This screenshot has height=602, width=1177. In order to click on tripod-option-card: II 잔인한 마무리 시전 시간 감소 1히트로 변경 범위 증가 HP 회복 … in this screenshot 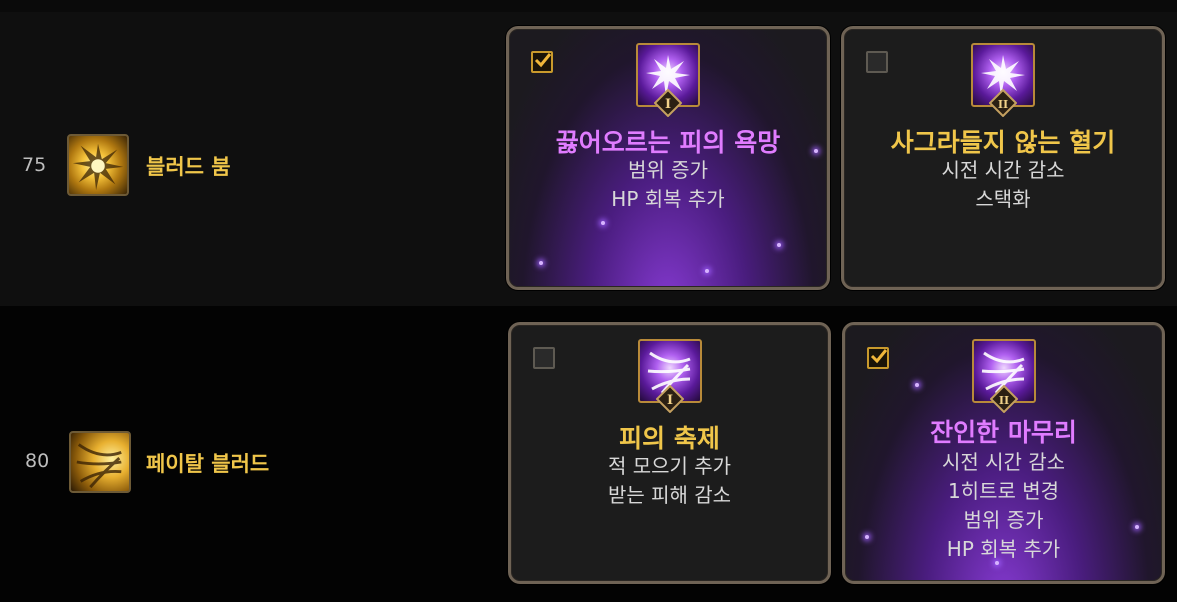, I will do `click(1003, 453)`.